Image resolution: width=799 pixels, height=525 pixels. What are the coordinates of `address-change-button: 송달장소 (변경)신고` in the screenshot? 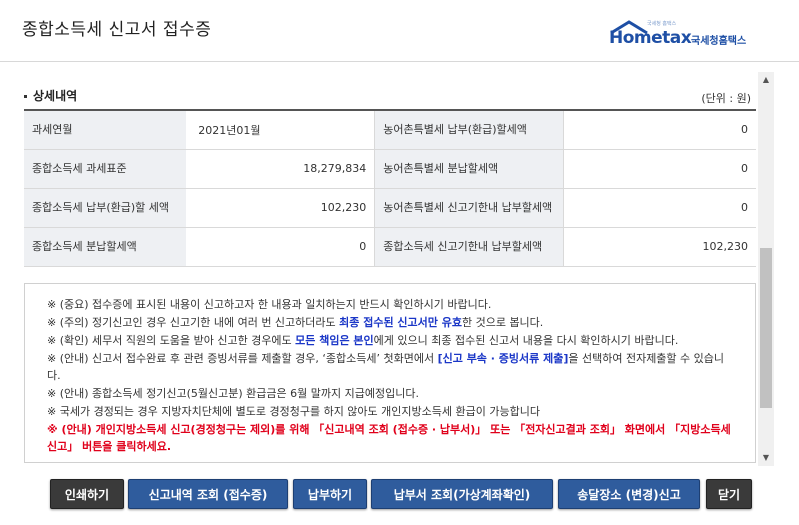 It's located at (629, 494).